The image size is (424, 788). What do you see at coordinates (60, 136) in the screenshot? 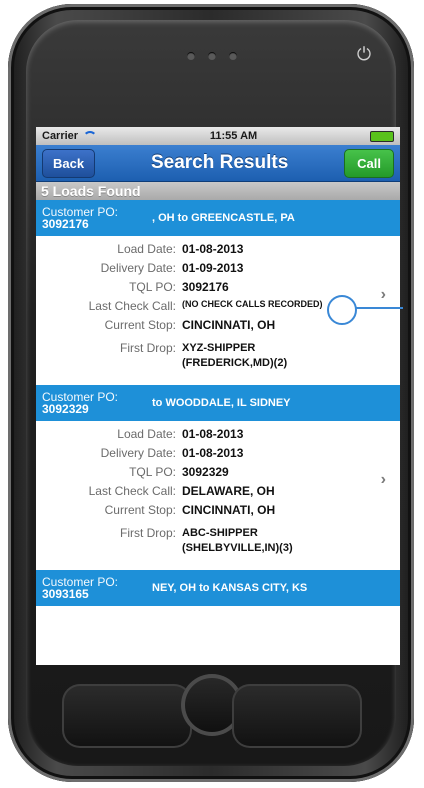
I see `carrier-label: Carrier` at bounding box center [60, 136].